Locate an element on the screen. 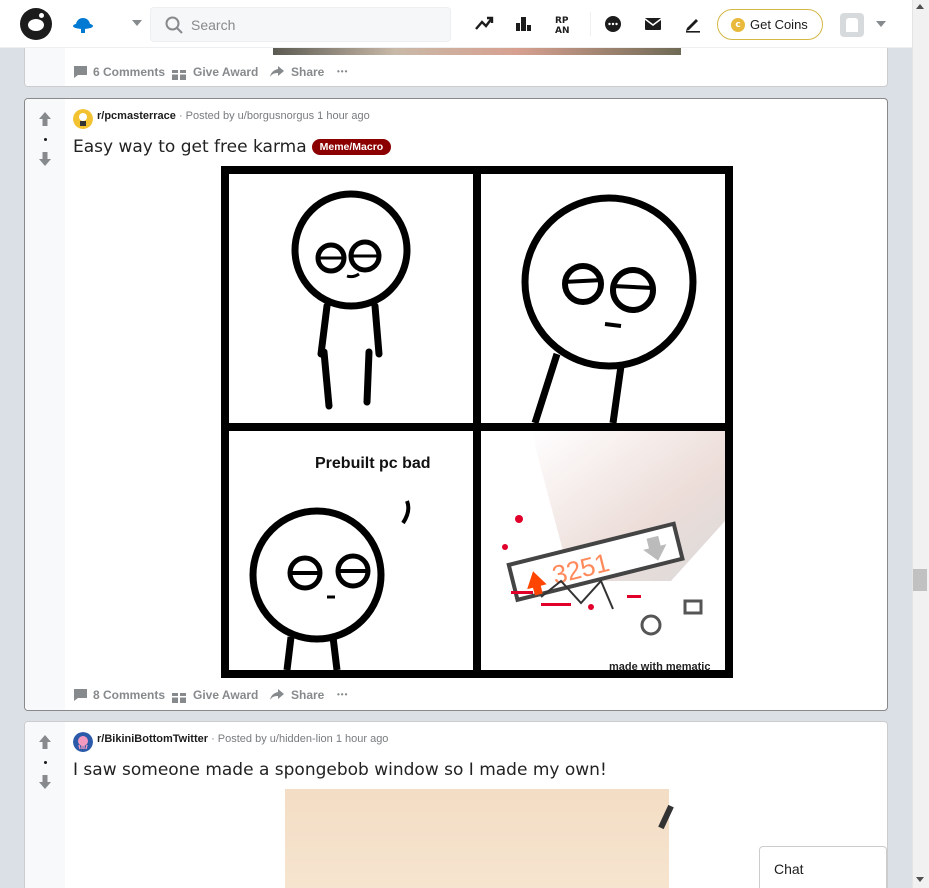  stick-figure-closeup-drawing is located at coordinates (609, 308).